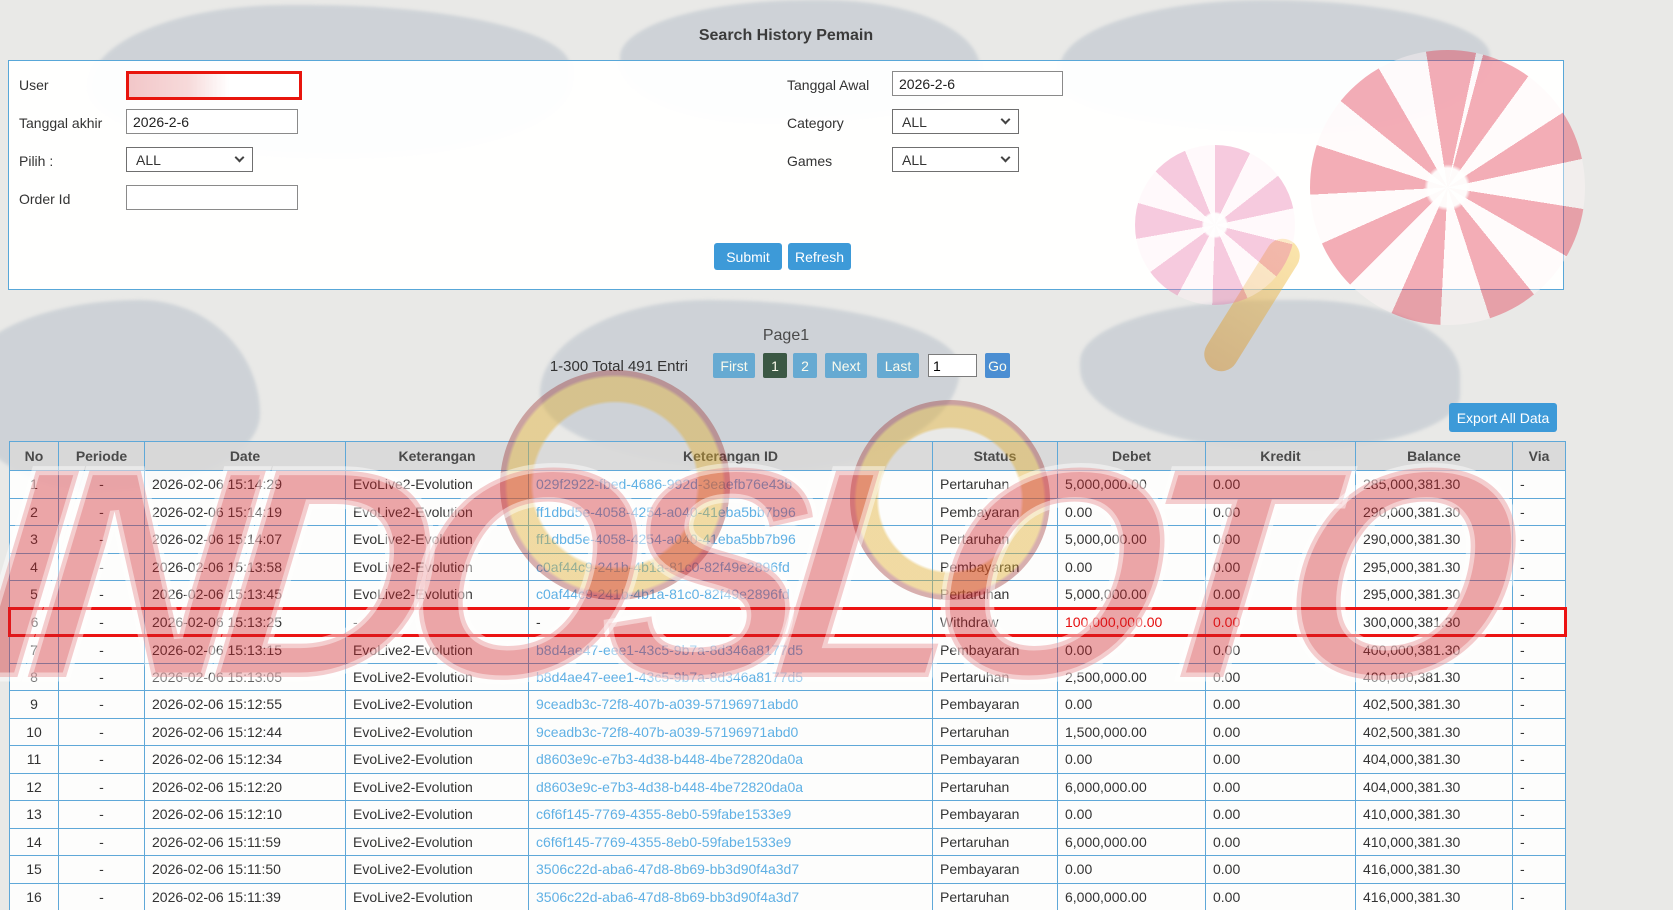 Image resolution: width=1673 pixels, height=910 pixels. Describe the element at coordinates (1434, 759) in the screenshot. I see `cell-balance: 404,000,381.30` at that location.